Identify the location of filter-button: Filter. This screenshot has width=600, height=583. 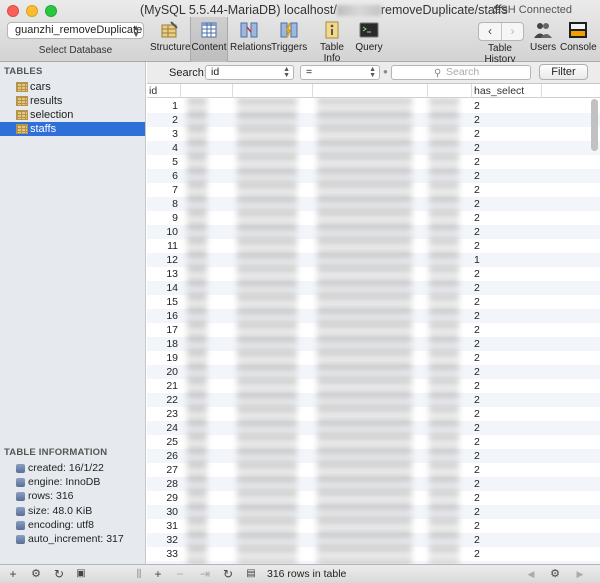
(563, 72).